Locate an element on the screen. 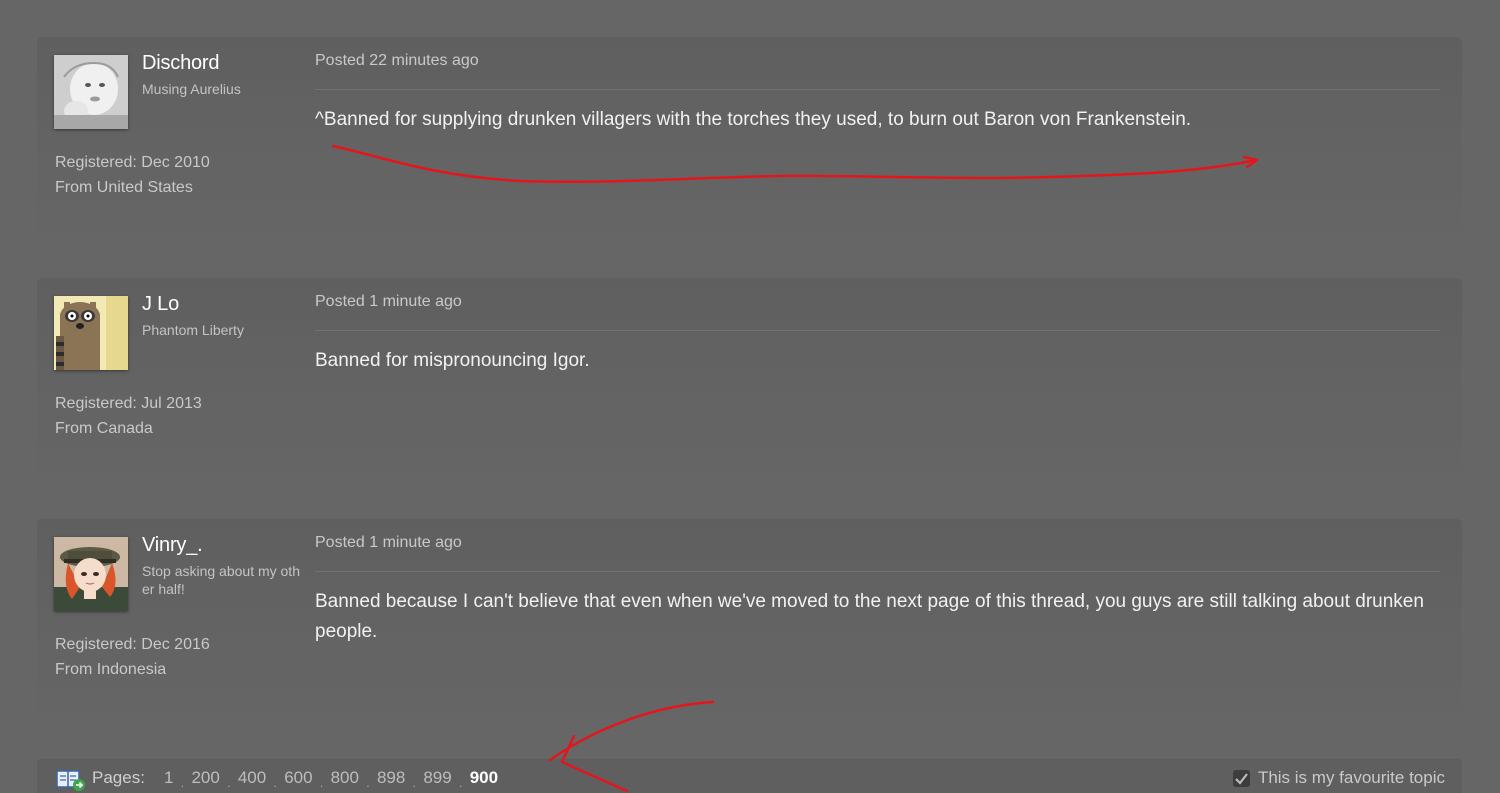 The height and width of the screenshot is (793, 1500). current-page: 900 is located at coordinates (484, 778).